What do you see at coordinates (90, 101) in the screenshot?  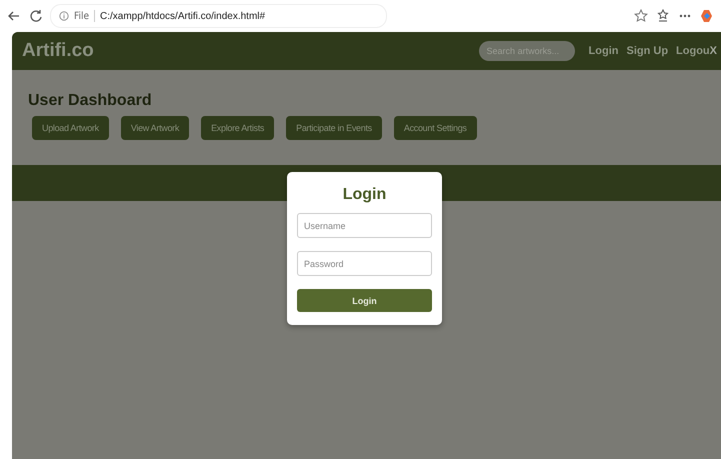 I see `dashboard-title: User Dashboard` at bounding box center [90, 101].